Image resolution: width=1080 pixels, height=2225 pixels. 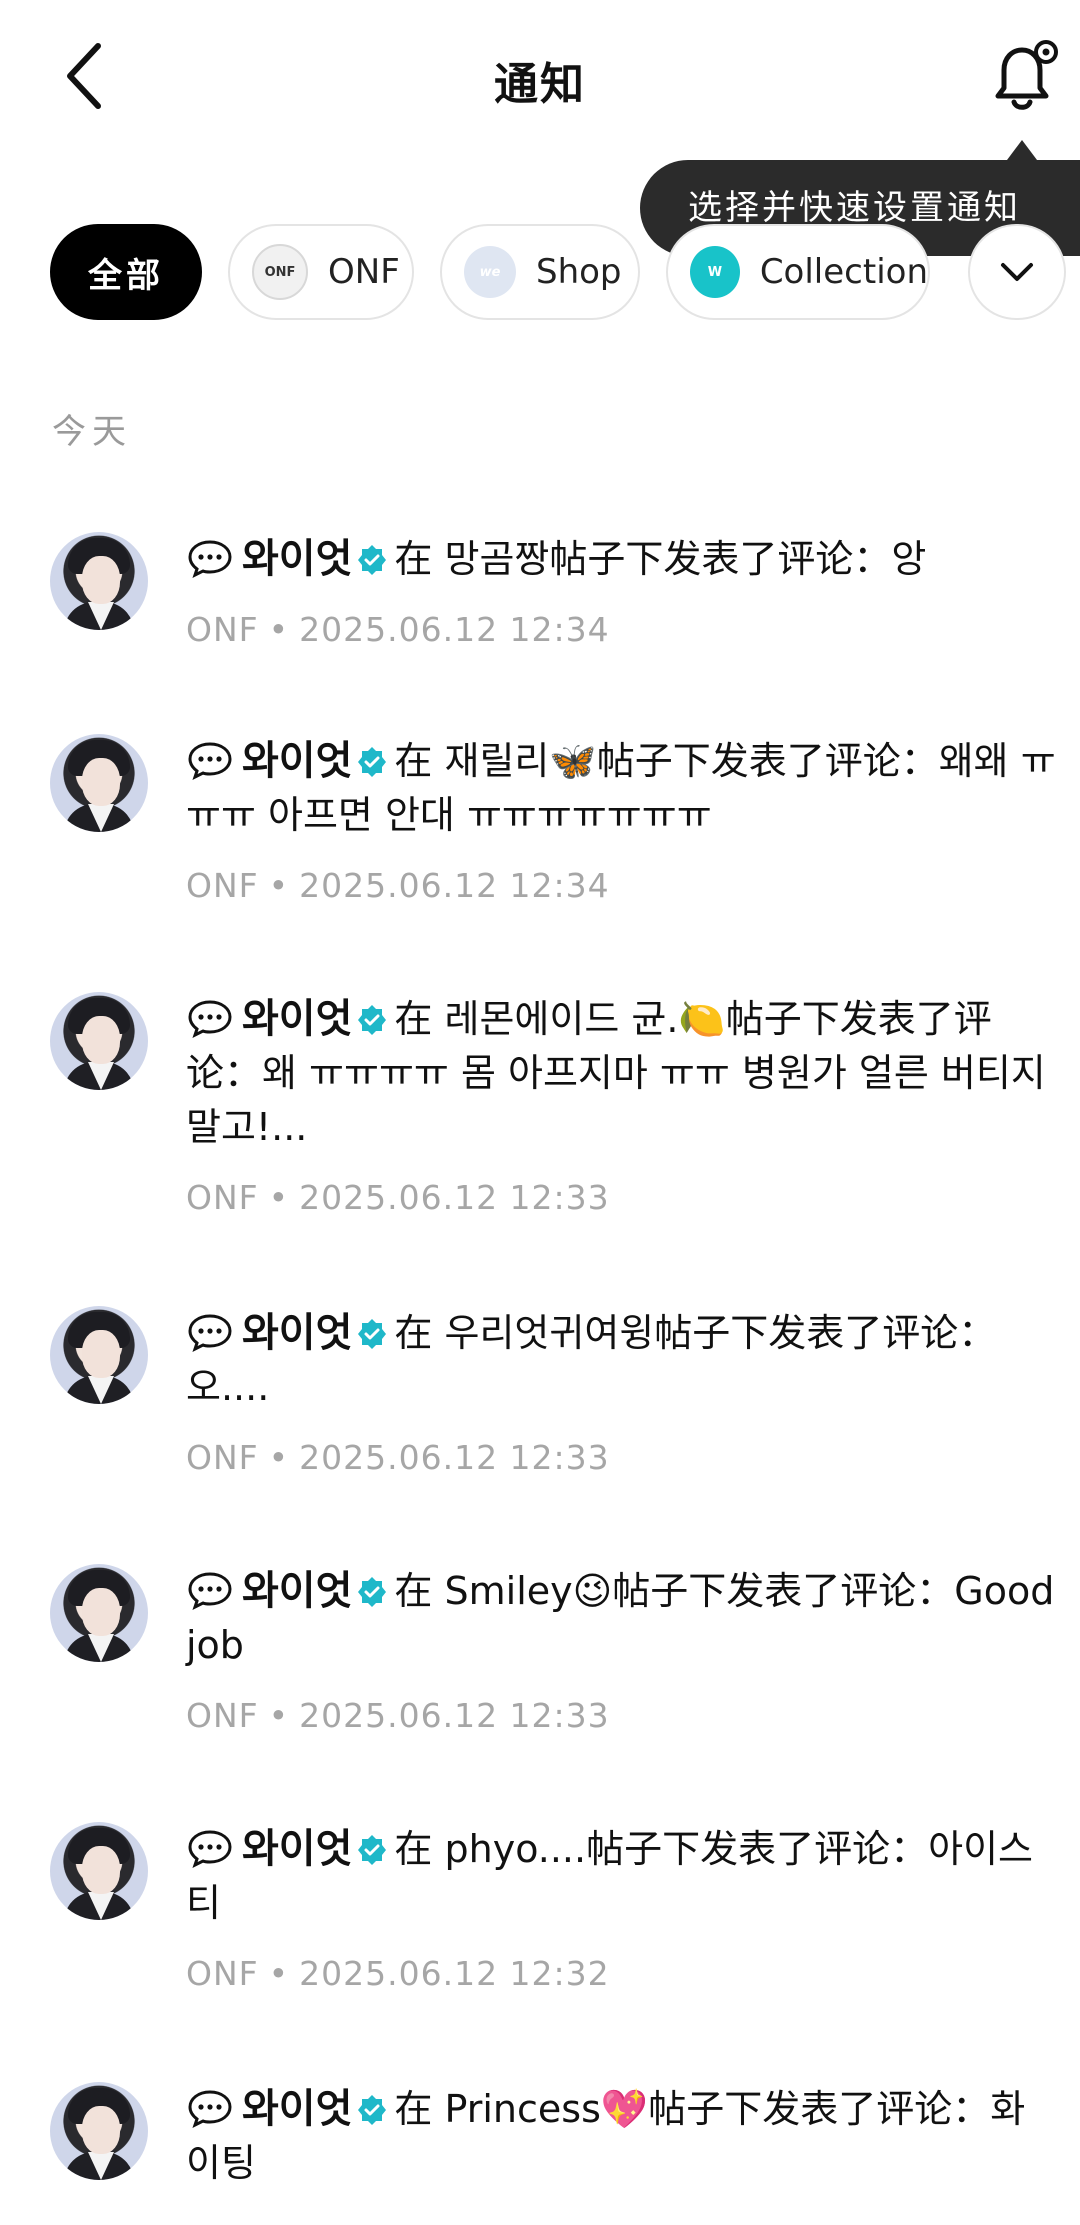 I want to click on notification-item: 와이엇 在 망곰짱帖子下发表了评论：앙 ONF • 2025.06.12 12:34, so click(x=540, y=612).